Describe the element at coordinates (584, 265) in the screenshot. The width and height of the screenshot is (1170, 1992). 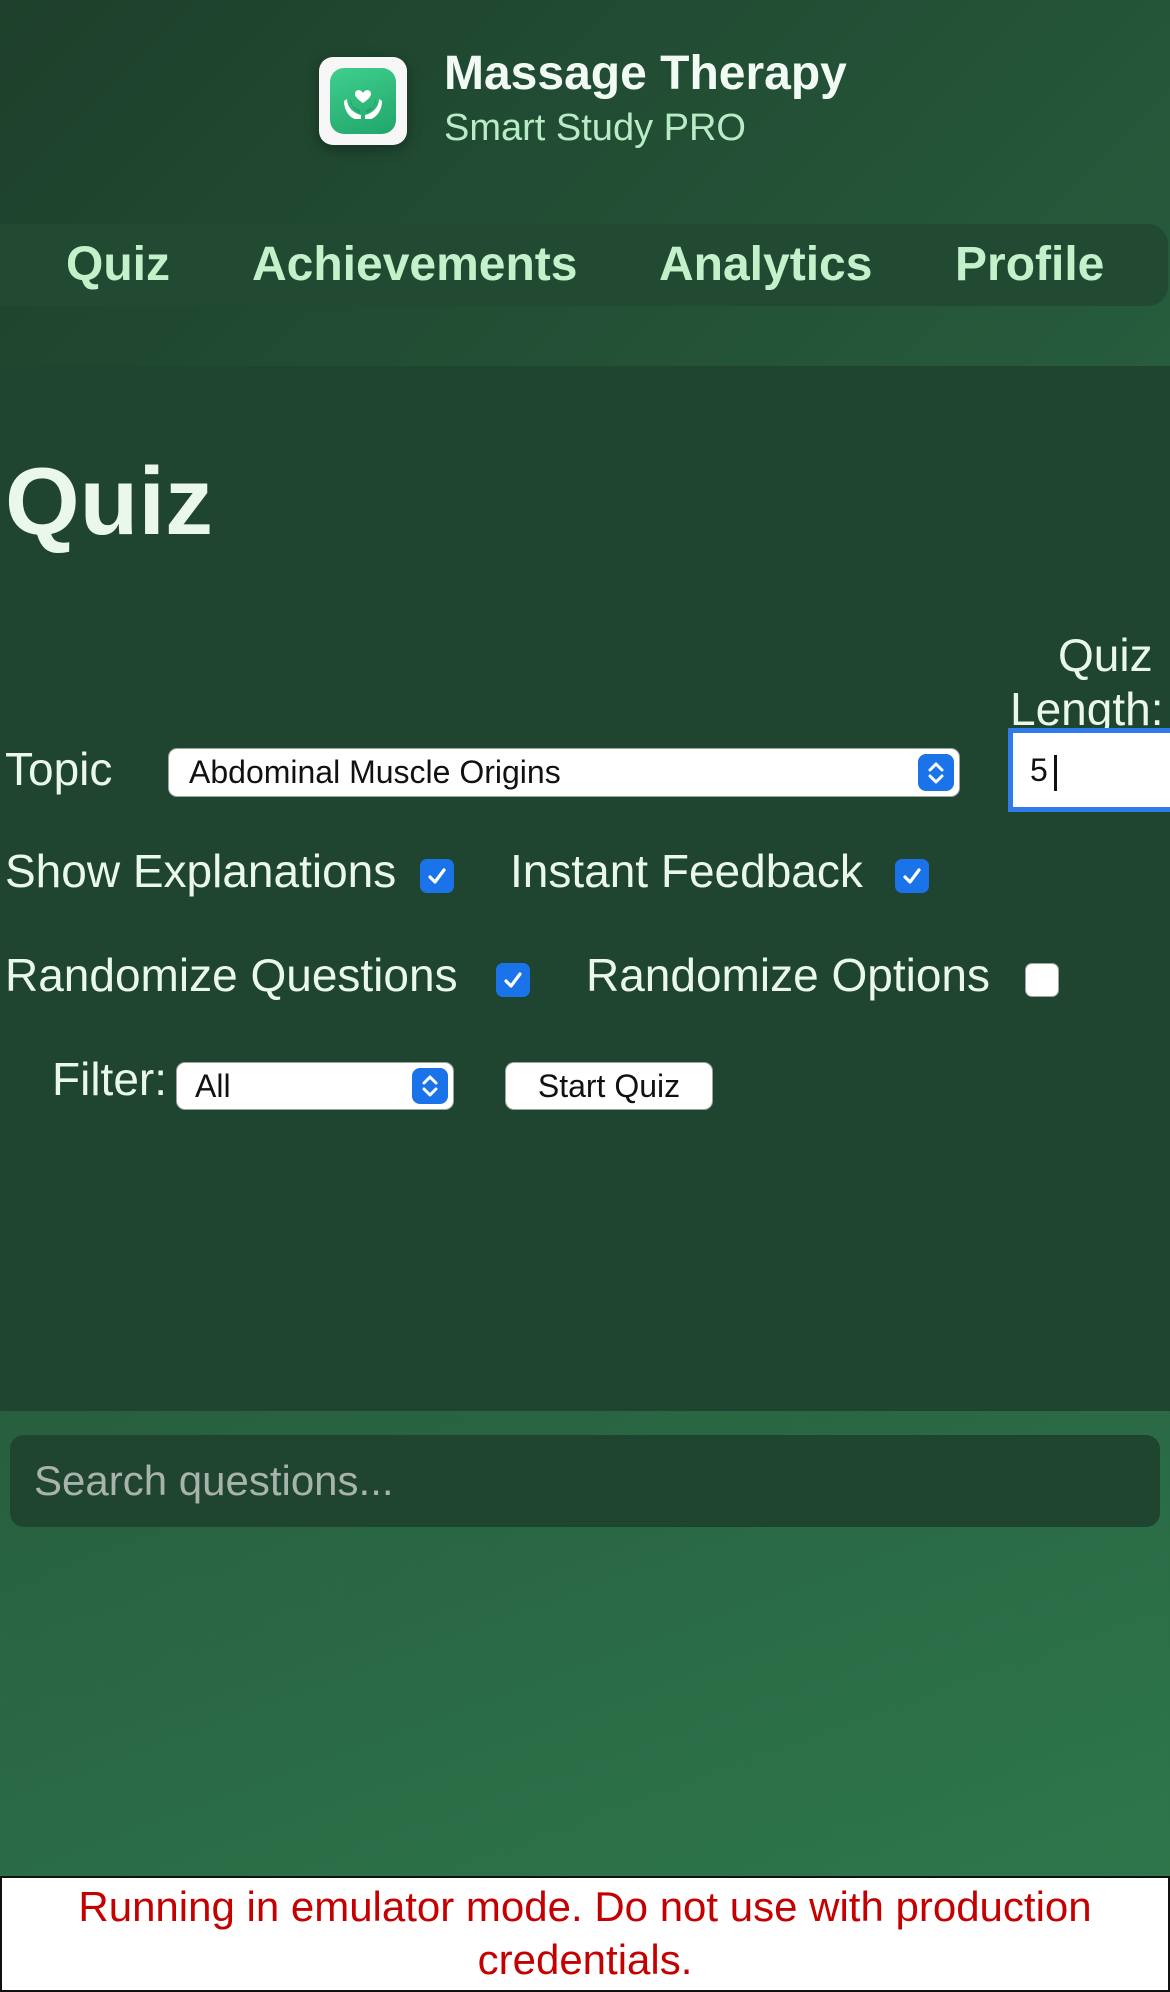
I see `main-nav: Quiz Achievements Analytics Profile` at that location.